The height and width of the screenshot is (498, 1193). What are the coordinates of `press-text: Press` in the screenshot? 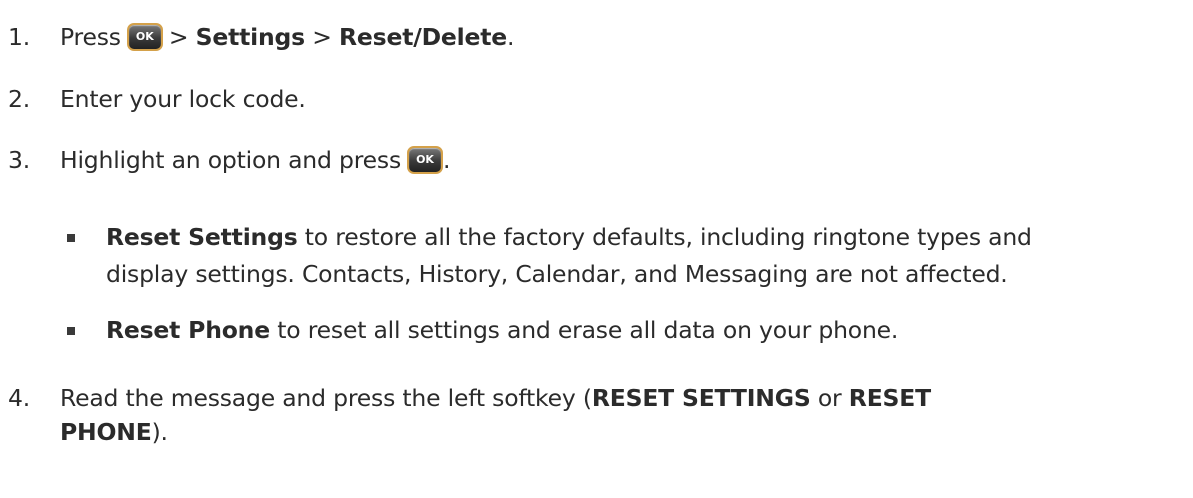 It's located at (90, 37).